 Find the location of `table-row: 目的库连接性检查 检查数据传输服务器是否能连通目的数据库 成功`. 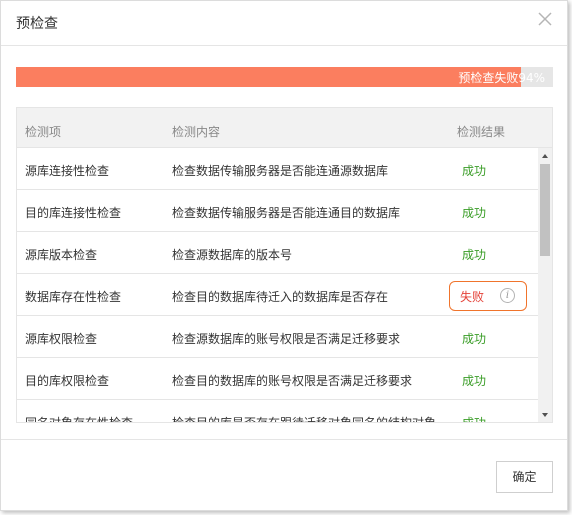

table-row: 目的库连接性检查 检查数据传输服务器是否能连通目的数据库 成功 is located at coordinates (277, 211).